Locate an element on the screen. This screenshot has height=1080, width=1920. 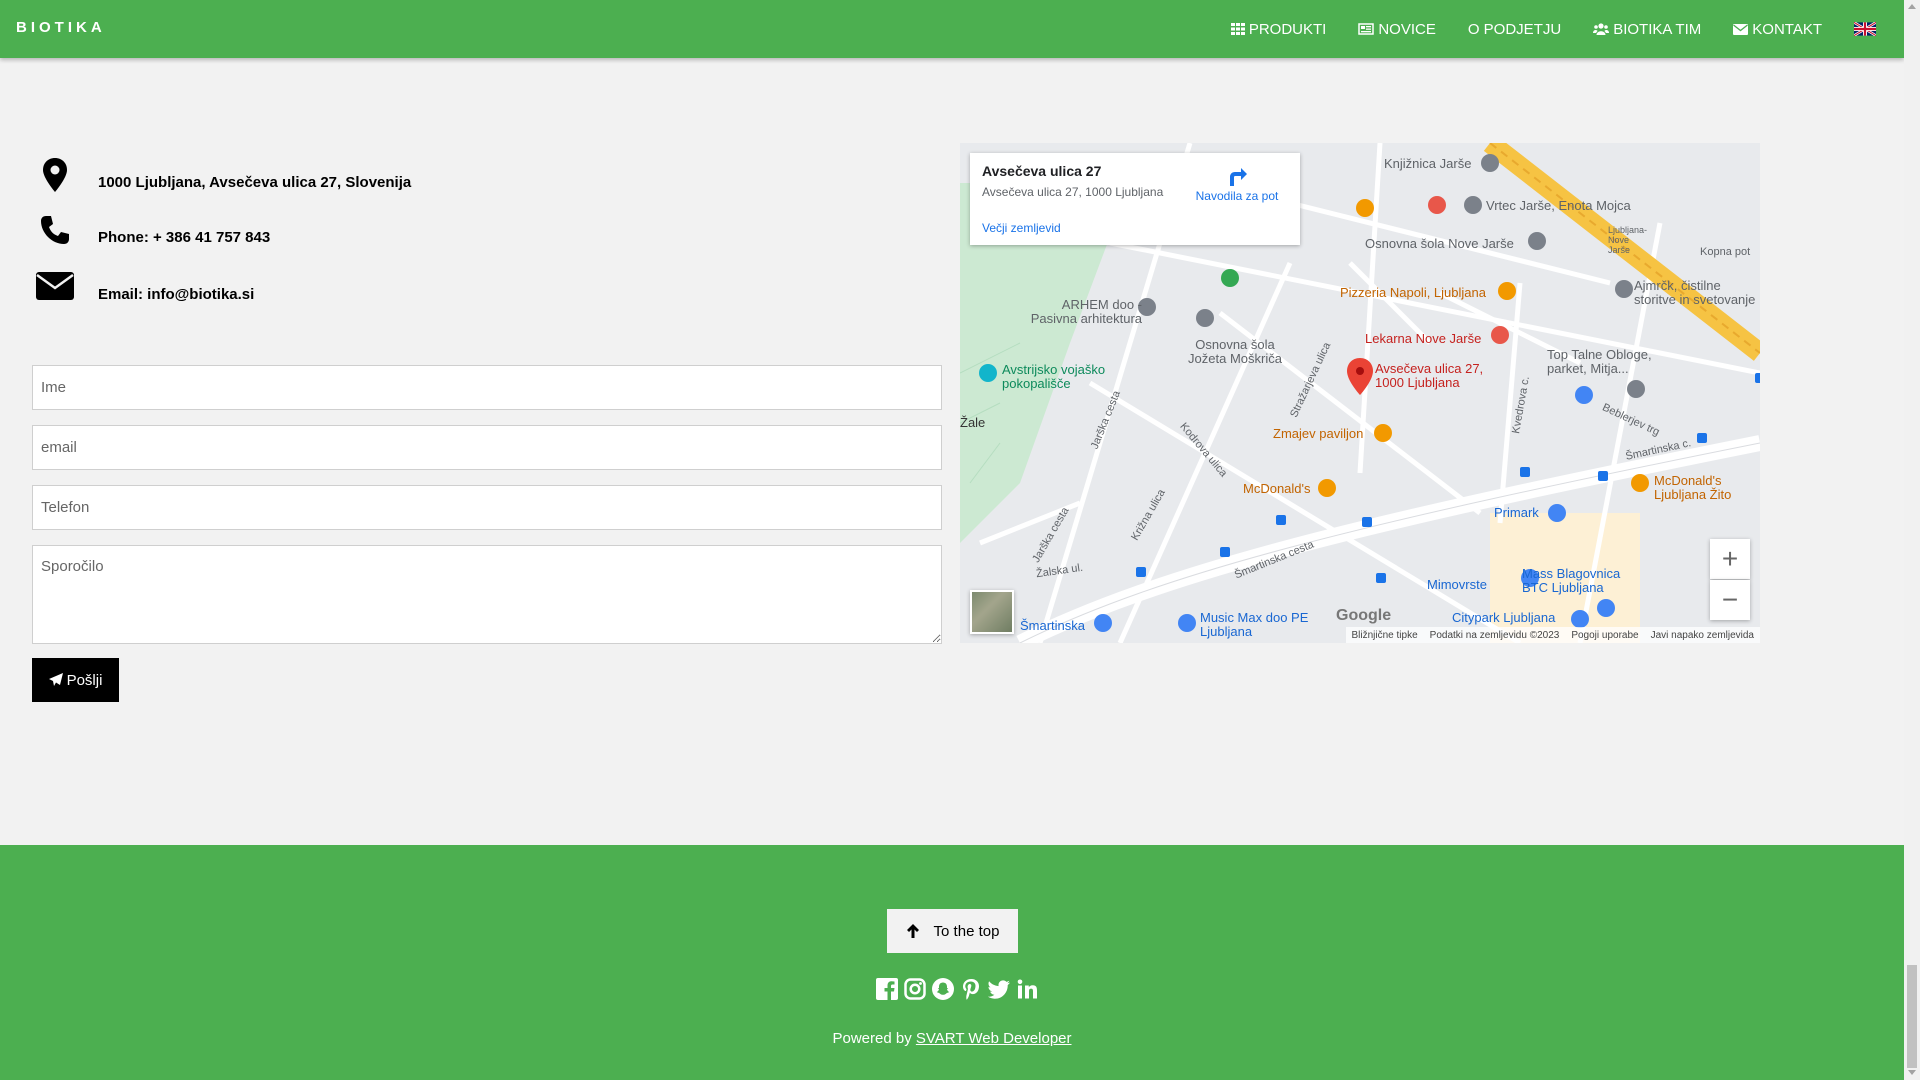
nav-item-kontakt: KONTAKT is located at coordinates (1777, 29).